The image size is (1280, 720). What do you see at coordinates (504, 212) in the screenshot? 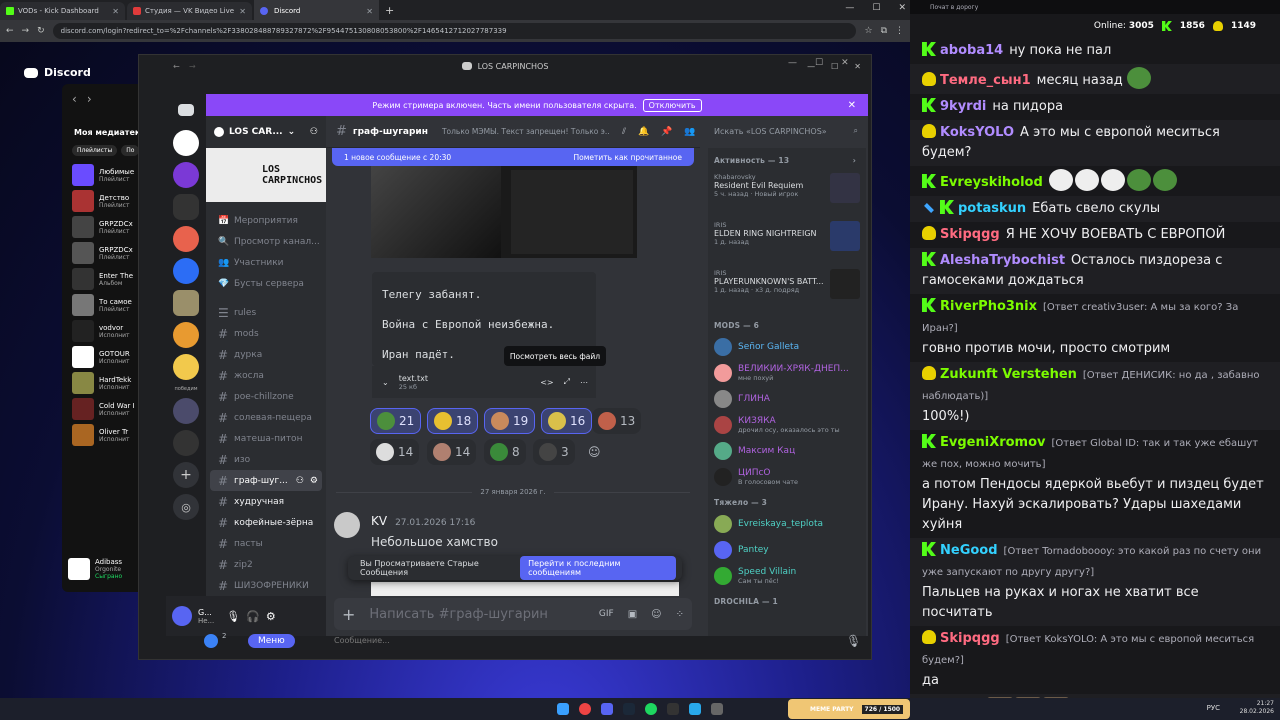
I see `meme-image` at bounding box center [504, 212].